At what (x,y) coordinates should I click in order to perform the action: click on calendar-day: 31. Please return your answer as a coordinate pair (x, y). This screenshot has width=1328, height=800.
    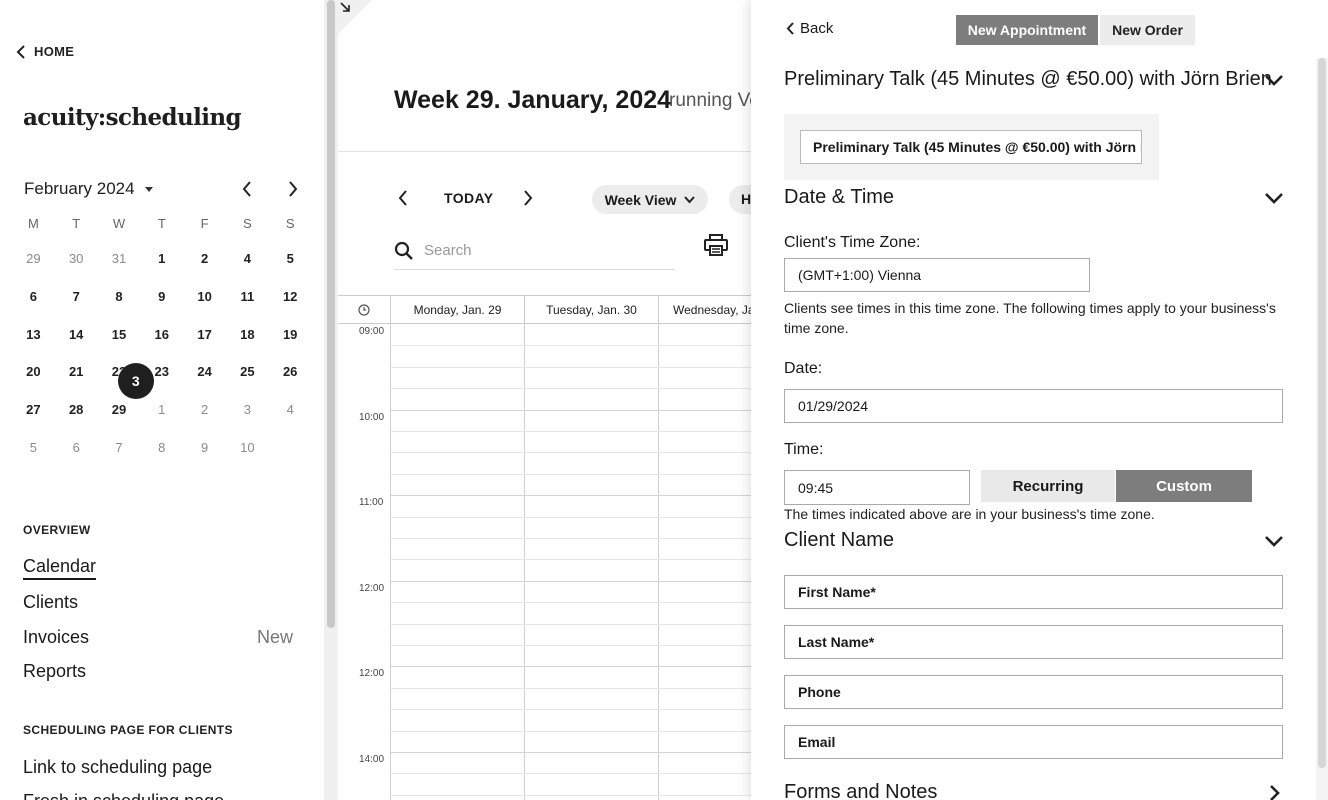
    Looking at the image, I should click on (119, 259).